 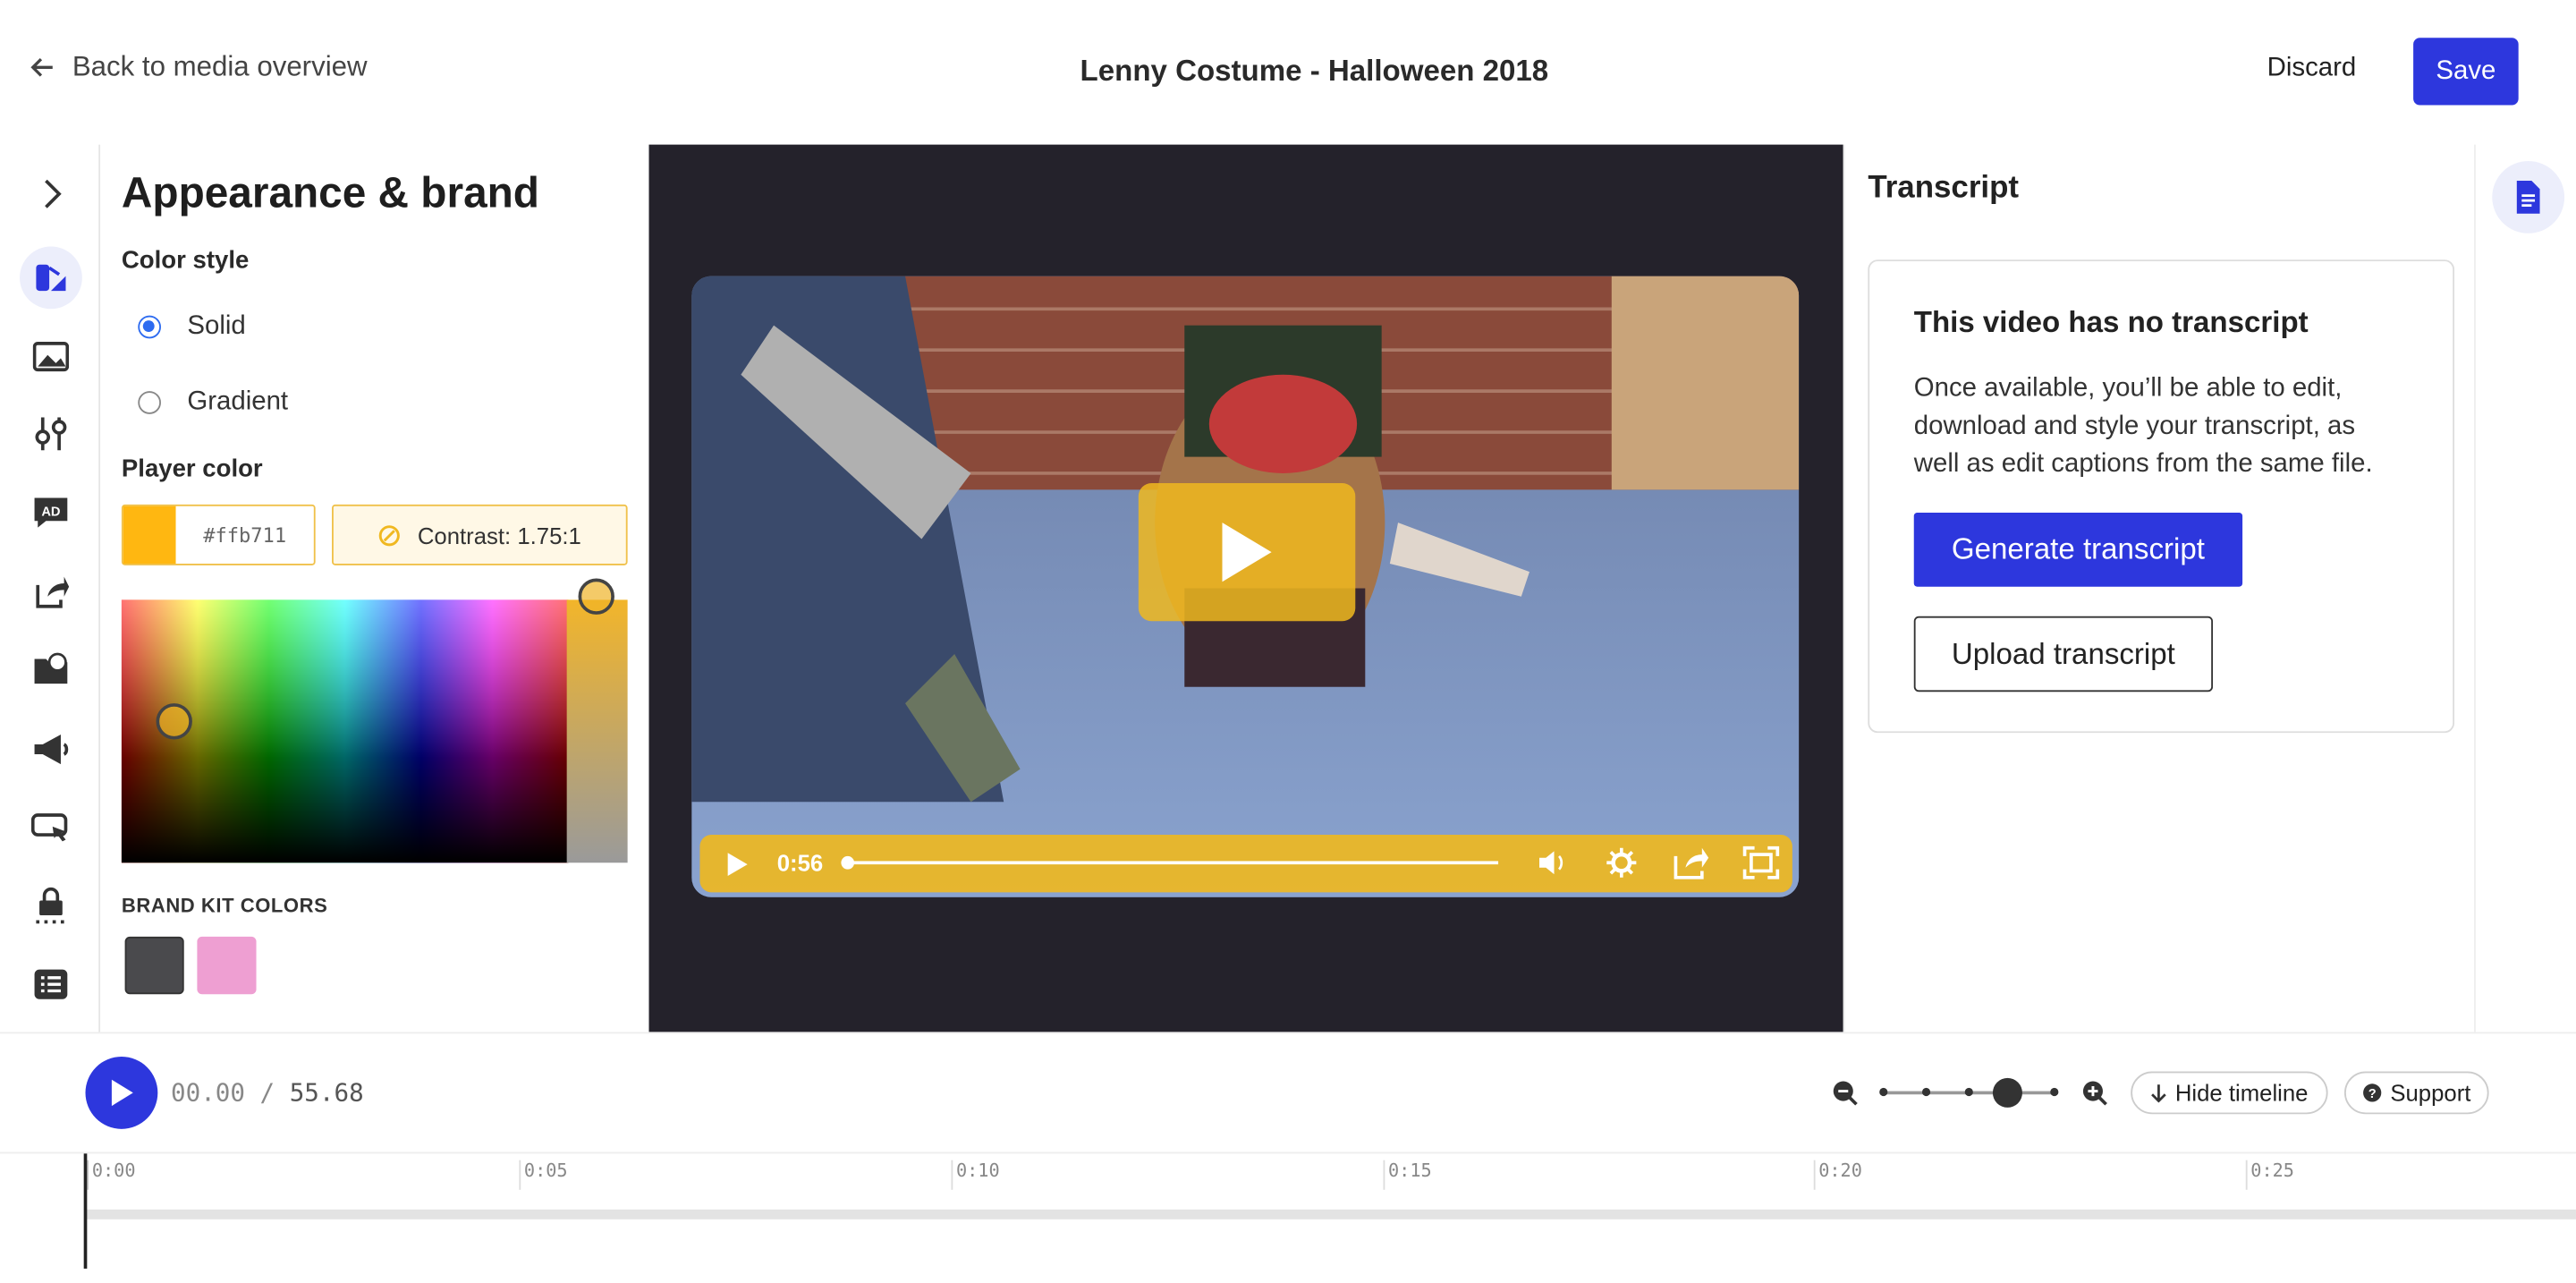 What do you see at coordinates (597, 731) in the screenshot?
I see `opacity-slider` at bounding box center [597, 731].